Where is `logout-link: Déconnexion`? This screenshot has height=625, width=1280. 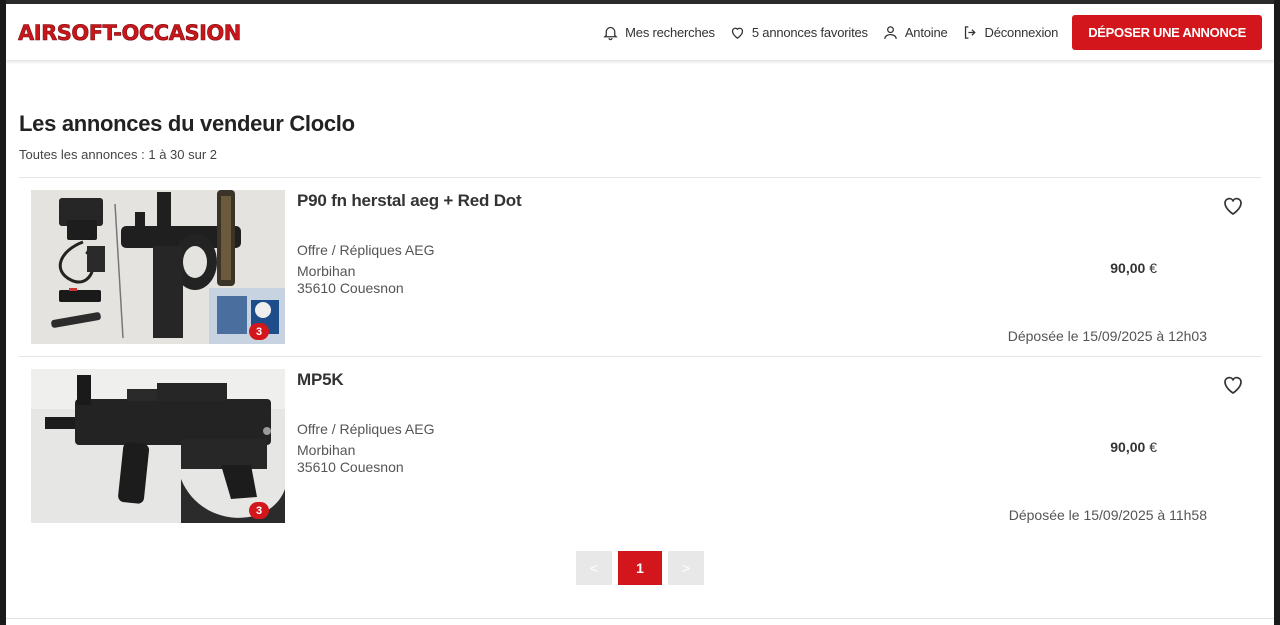 logout-link: Déconnexion is located at coordinates (1010, 32).